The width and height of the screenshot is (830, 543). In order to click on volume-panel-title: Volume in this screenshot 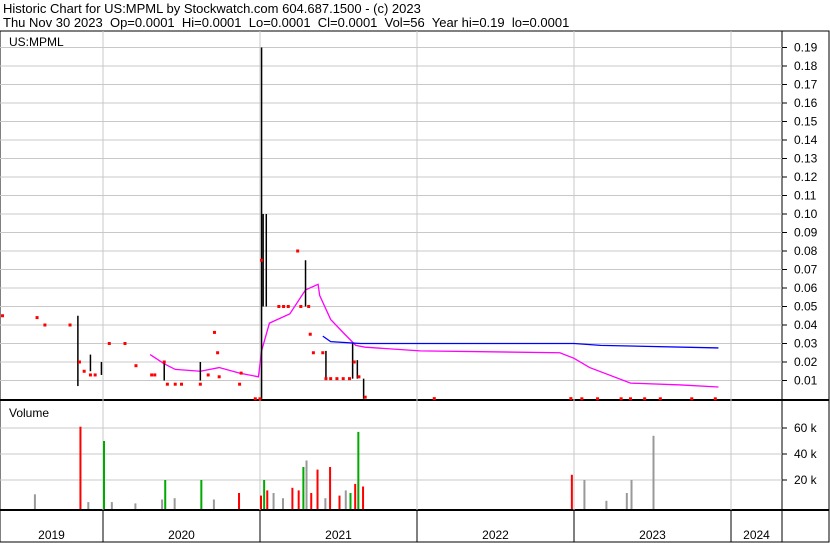, I will do `click(29, 413)`.